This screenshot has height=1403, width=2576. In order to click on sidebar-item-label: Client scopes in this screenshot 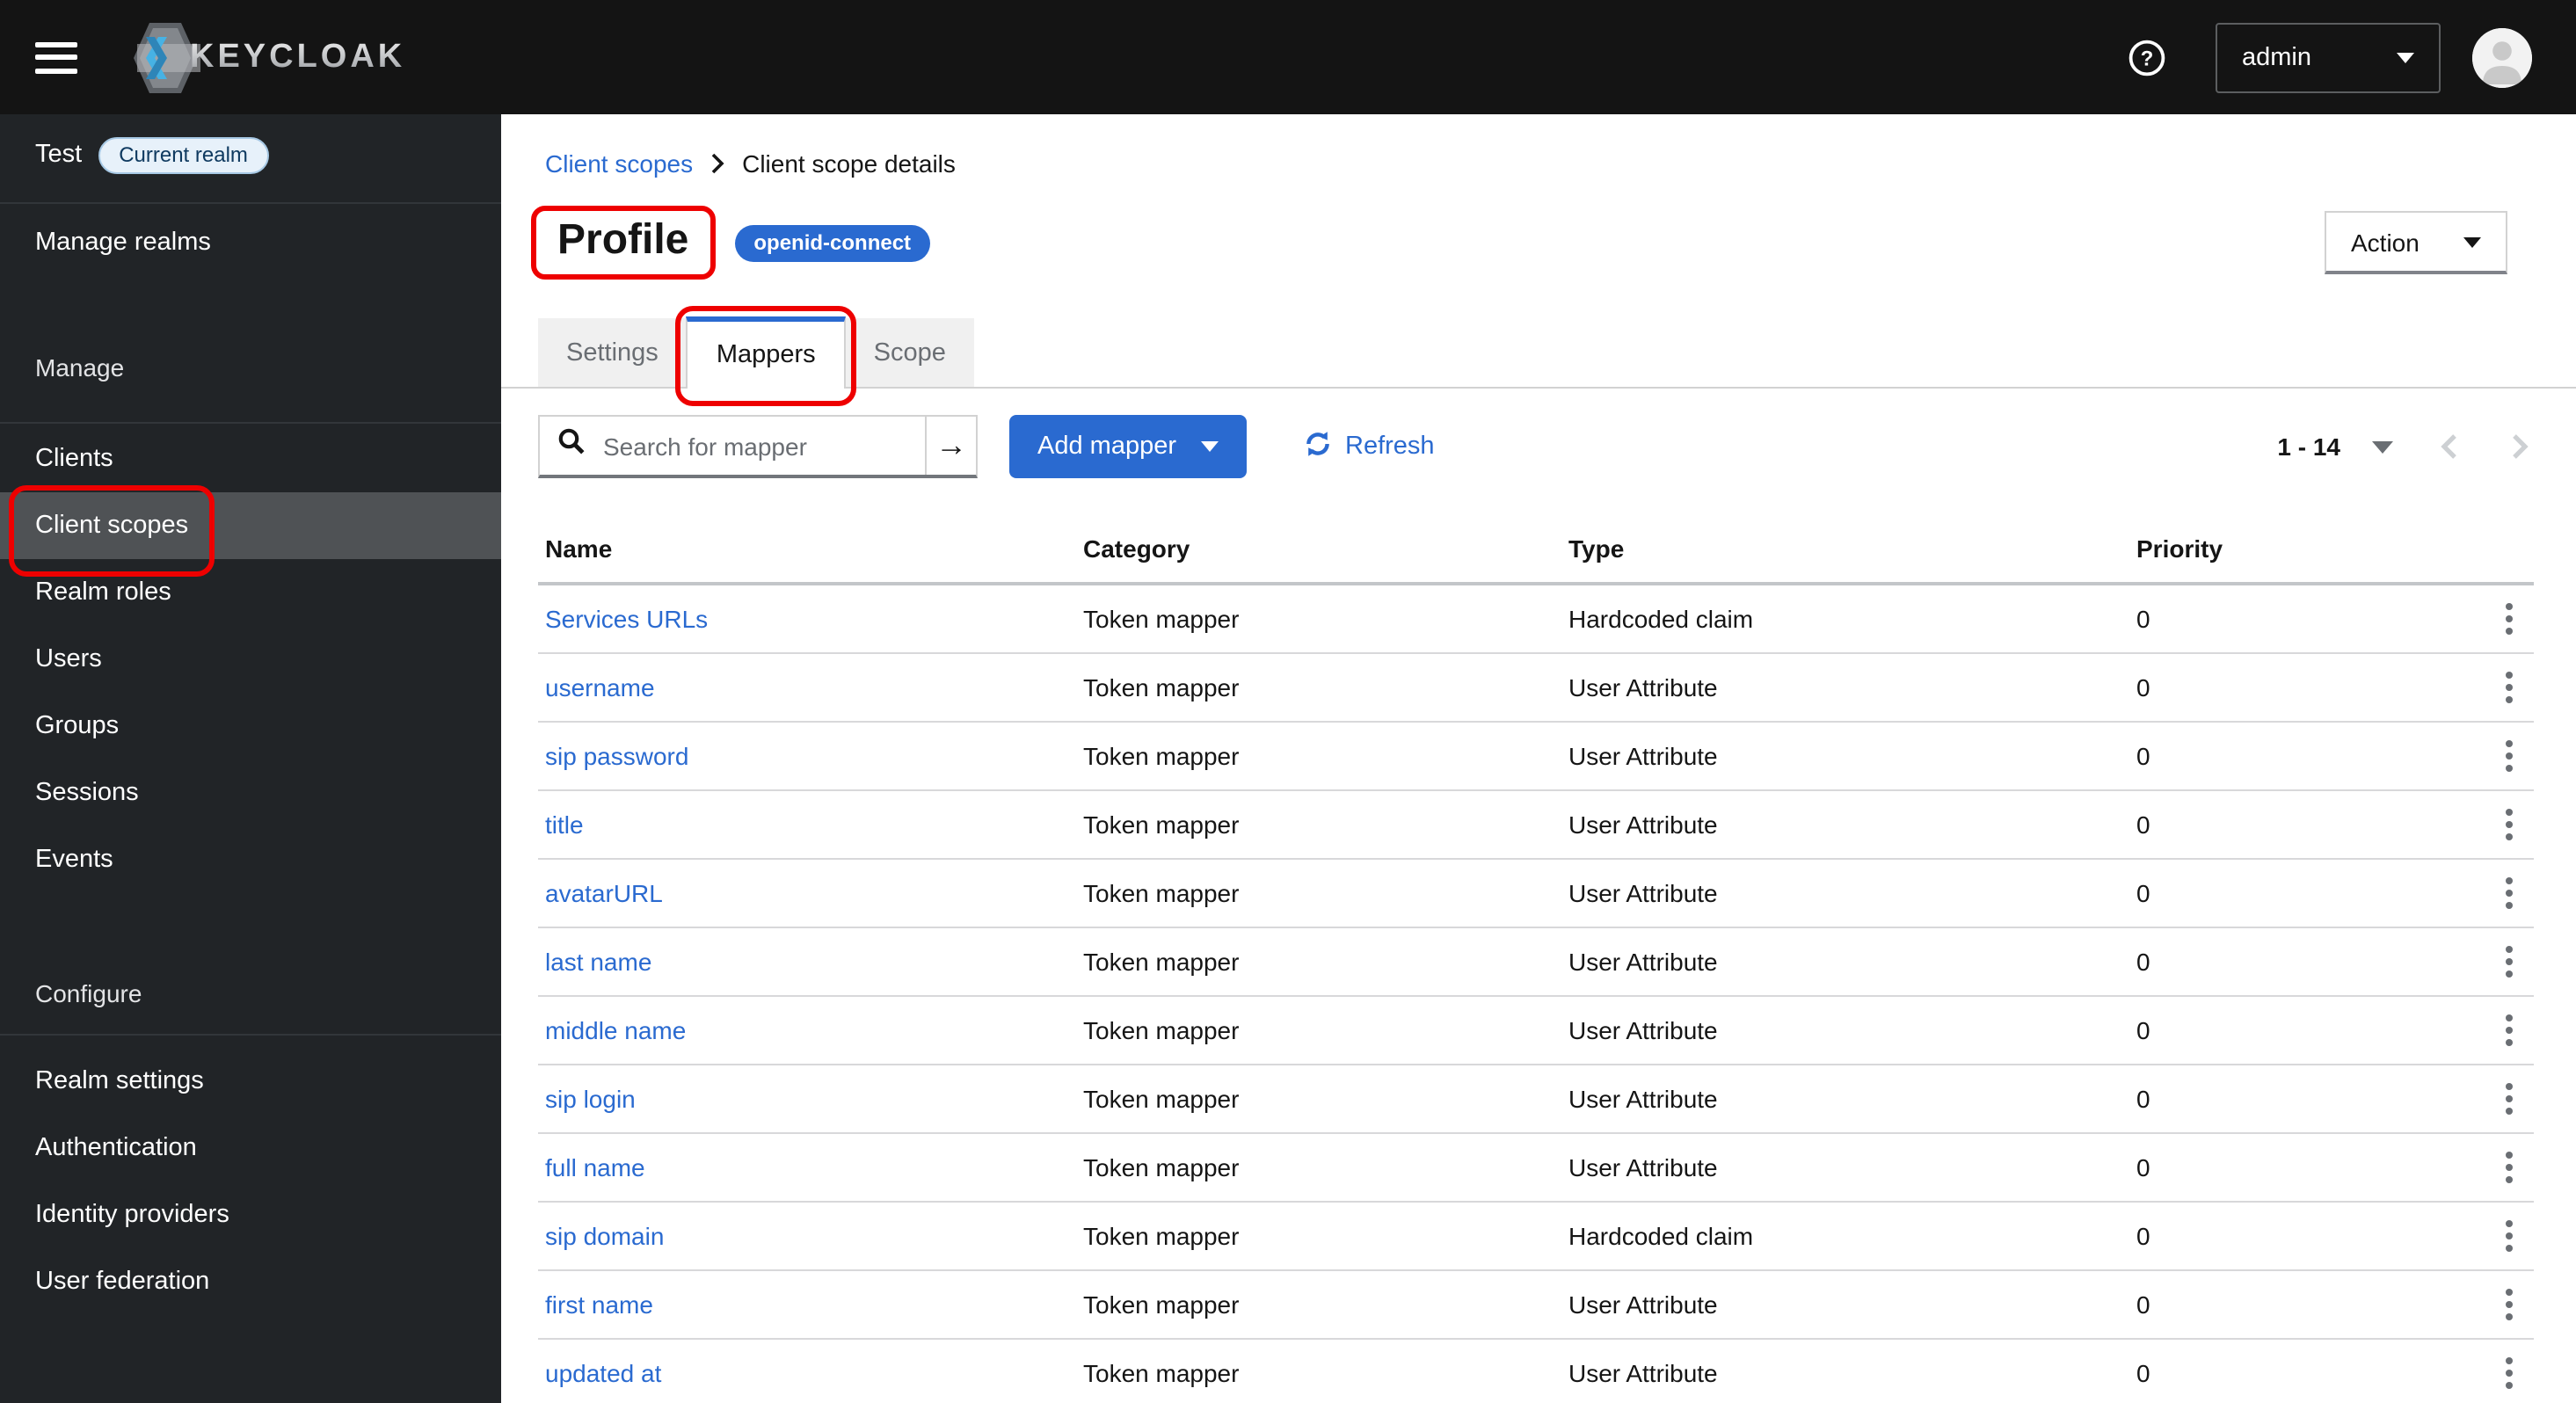, I will do `click(112, 526)`.